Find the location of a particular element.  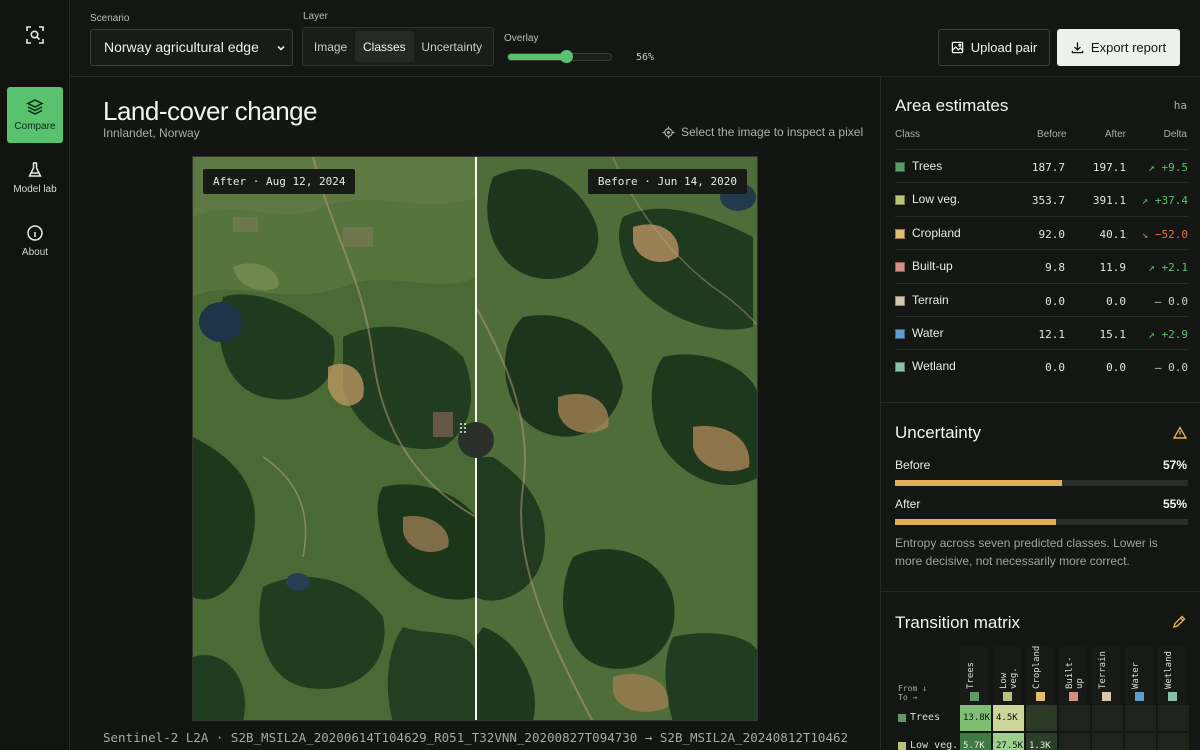

class-name: Trees is located at coordinates (927, 166).